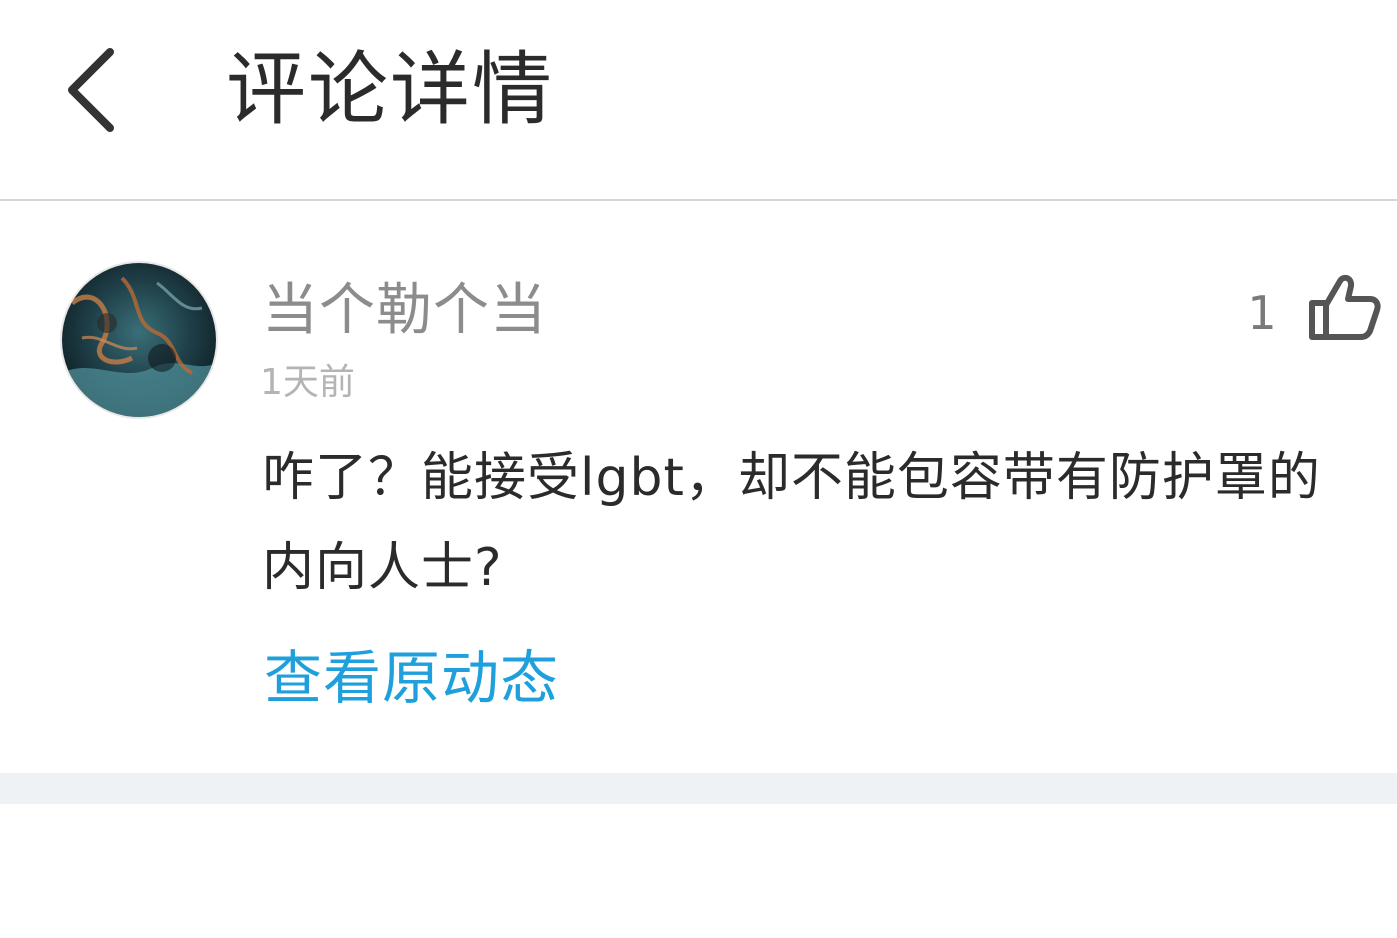 Image resolution: width=1397 pixels, height=938 pixels. Describe the element at coordinates (307, 382) in the screenshot. I see `comment-timestamp: 1天前` at that location.